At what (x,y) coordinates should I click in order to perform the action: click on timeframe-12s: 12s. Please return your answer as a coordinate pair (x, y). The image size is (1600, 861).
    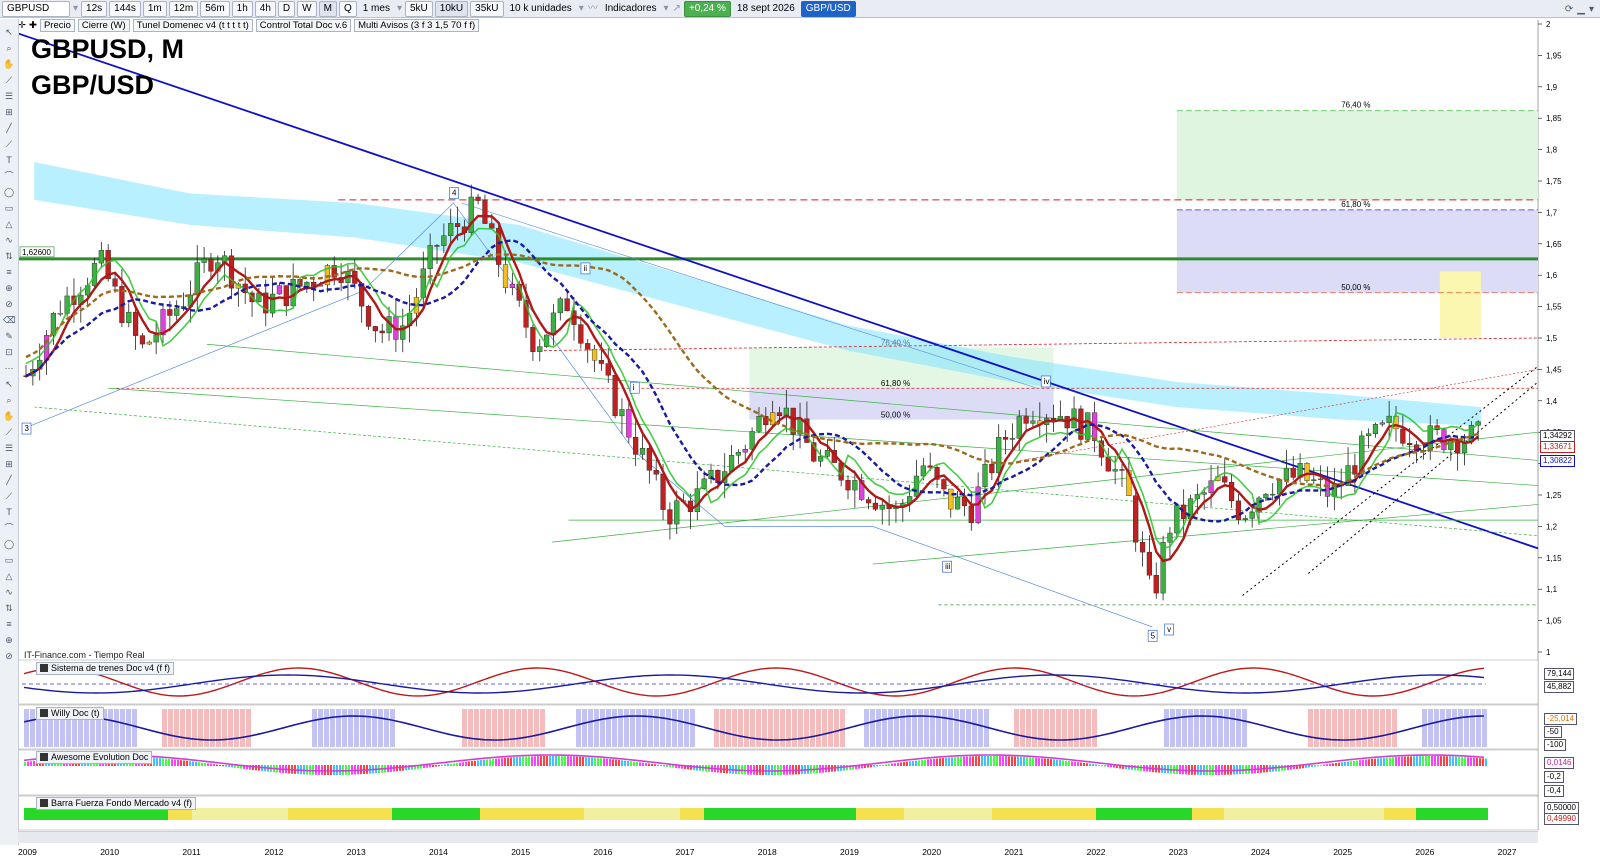
    Looking at the image, I should click on (94, 8).